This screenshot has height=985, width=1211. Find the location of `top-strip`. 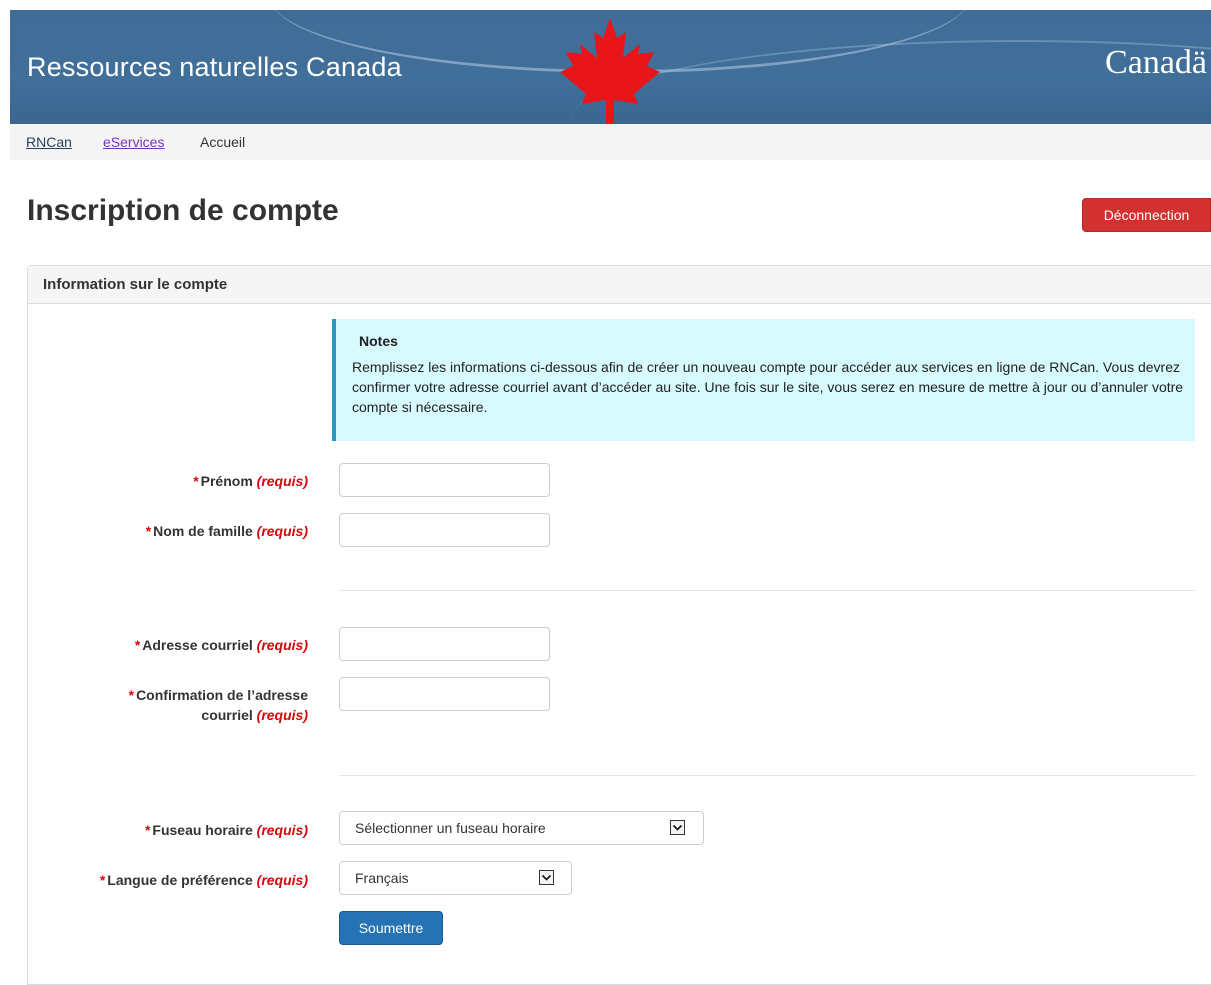

top-strip is located at coordinates (605, 5).